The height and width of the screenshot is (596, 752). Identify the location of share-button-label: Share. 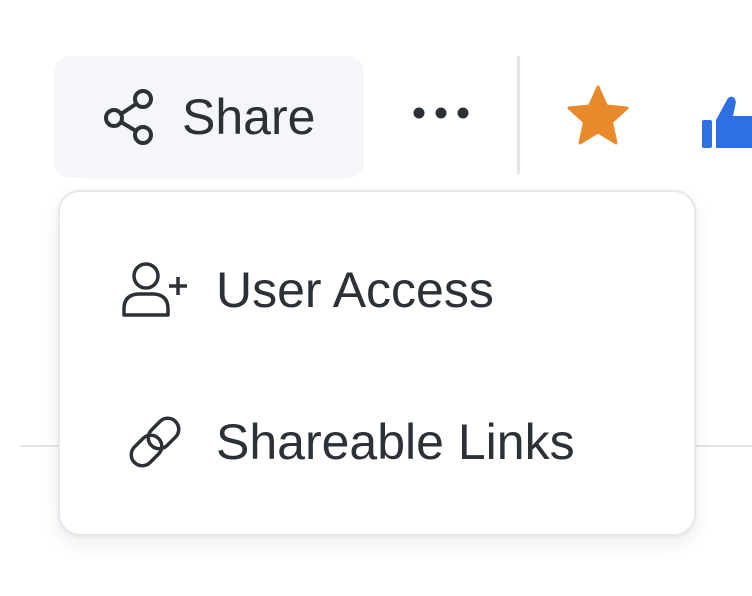
(249, 117).